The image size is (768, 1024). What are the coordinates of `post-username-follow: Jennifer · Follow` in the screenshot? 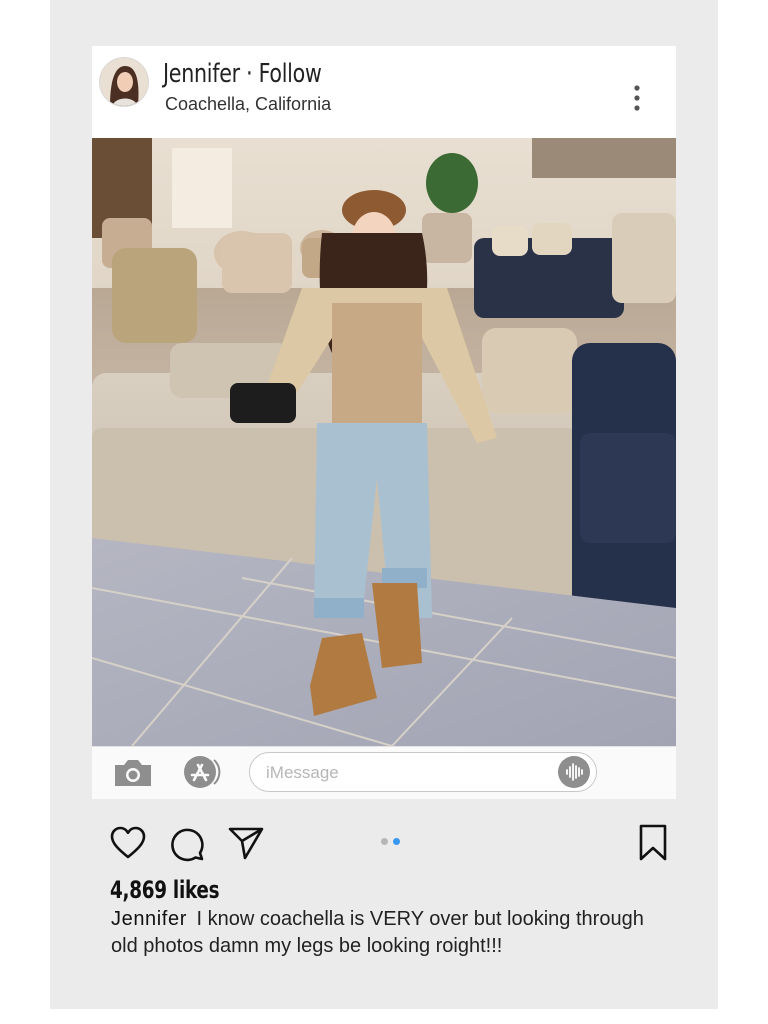 It's located at (242, 74).